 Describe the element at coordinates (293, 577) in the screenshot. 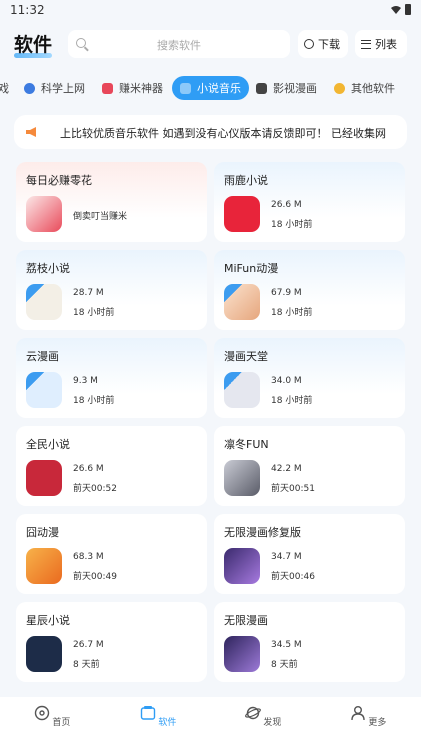

I see `app-updated: 前天00:46` at that location.